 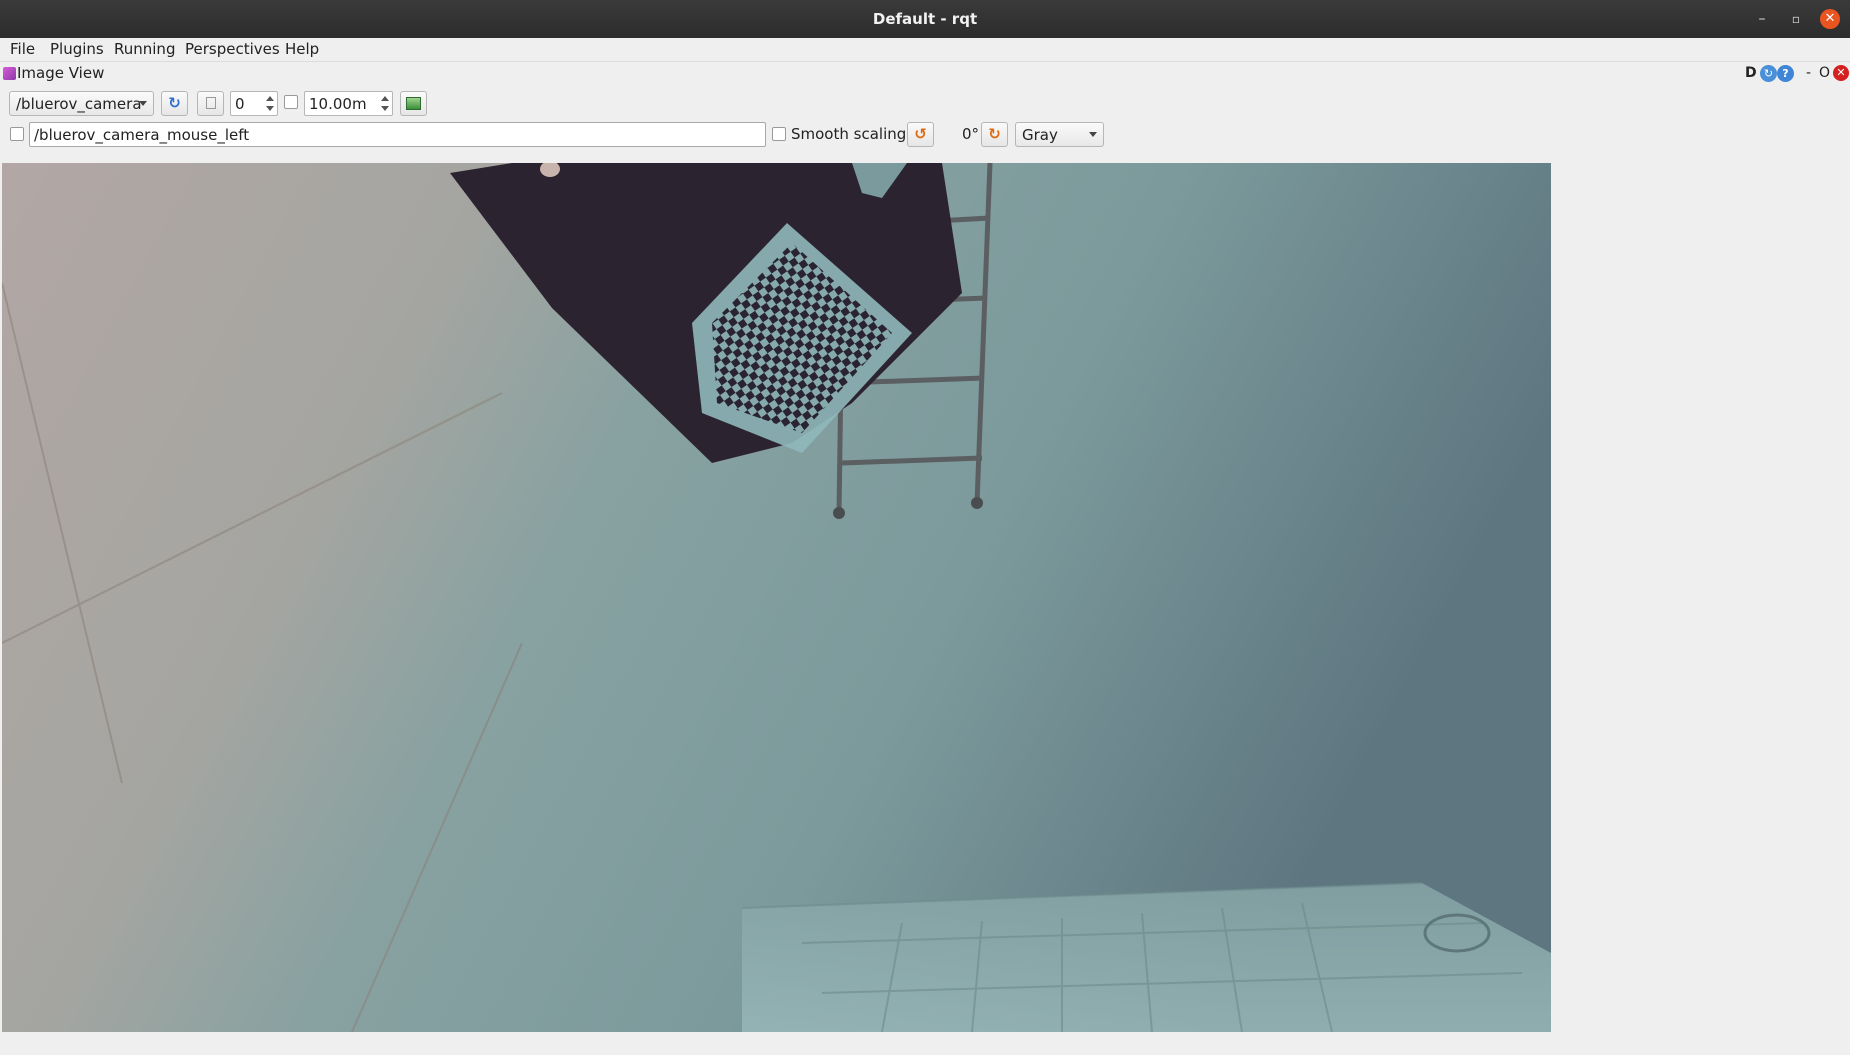 I want to click on menu-file: File, so click(x=22, y=49).